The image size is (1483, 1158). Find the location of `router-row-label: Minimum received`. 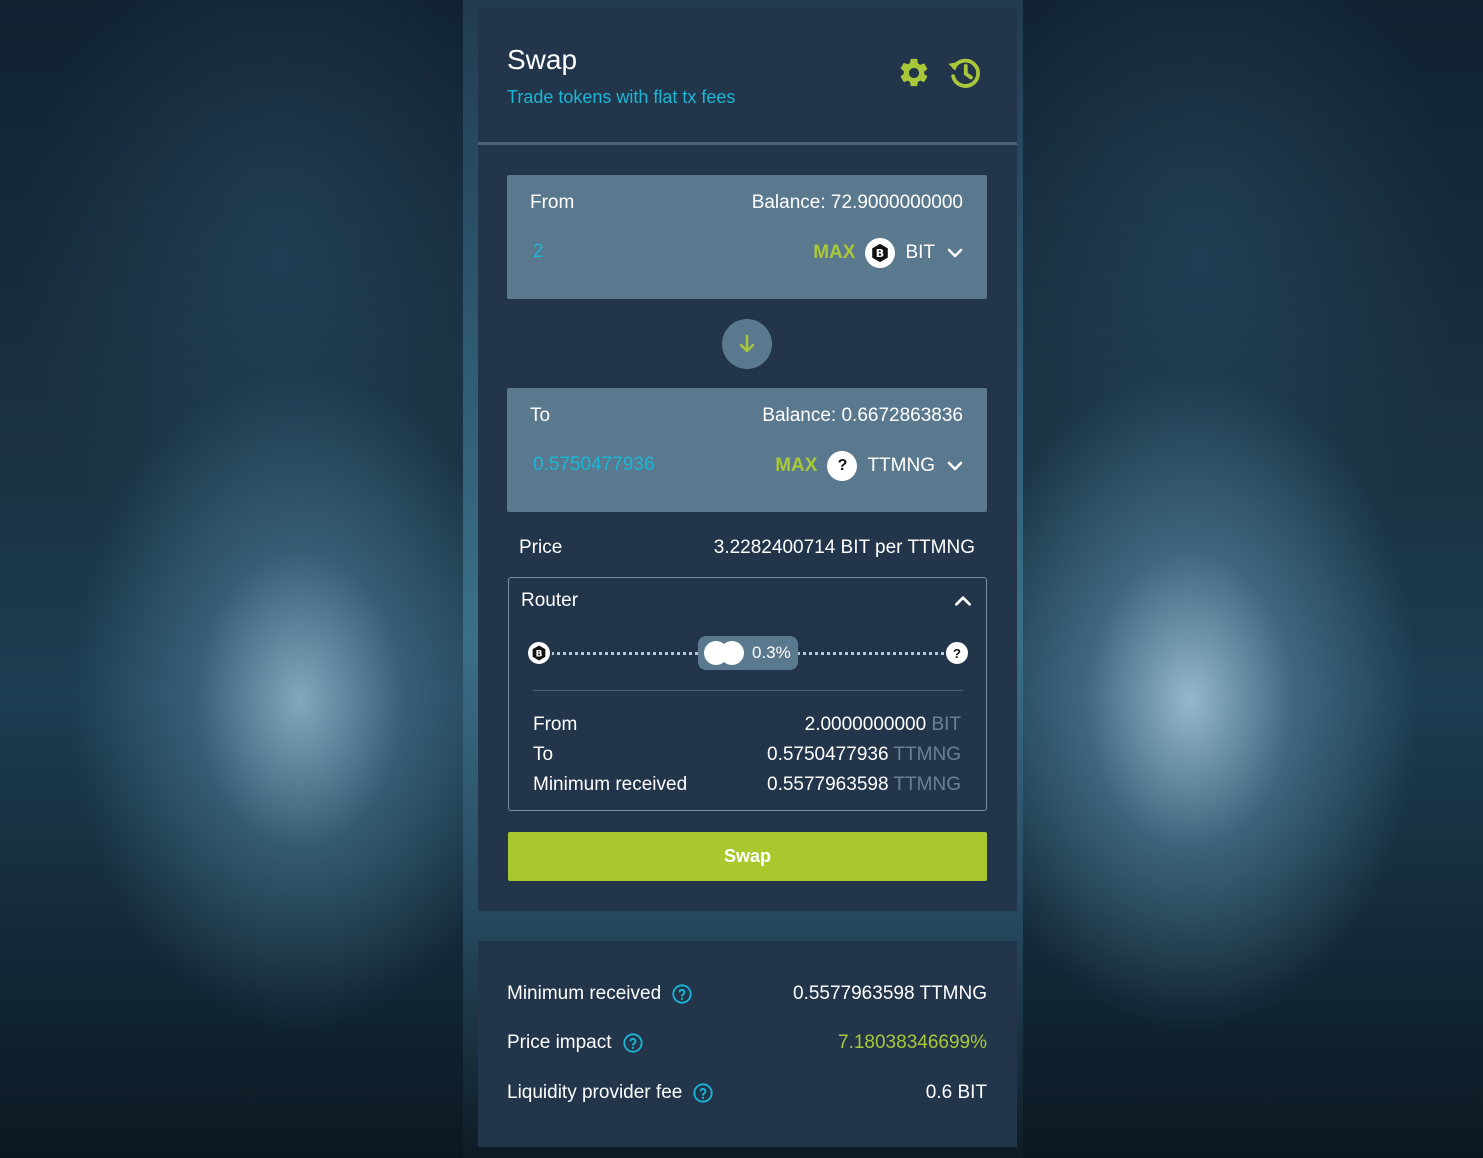

router-row-label: Minimum received is located at coordinates (610, 784).